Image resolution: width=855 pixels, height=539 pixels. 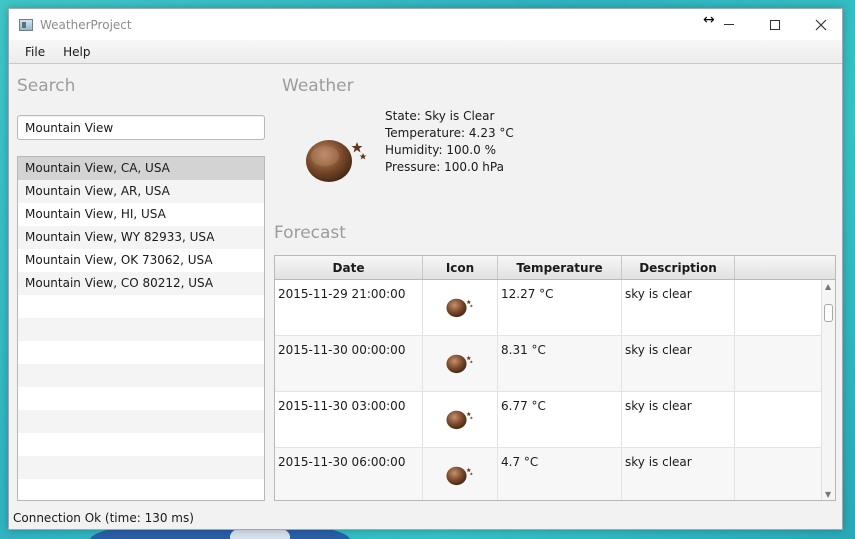 I want to click on cell-temperature: 4.7 °C, so click(x=560, y=474).